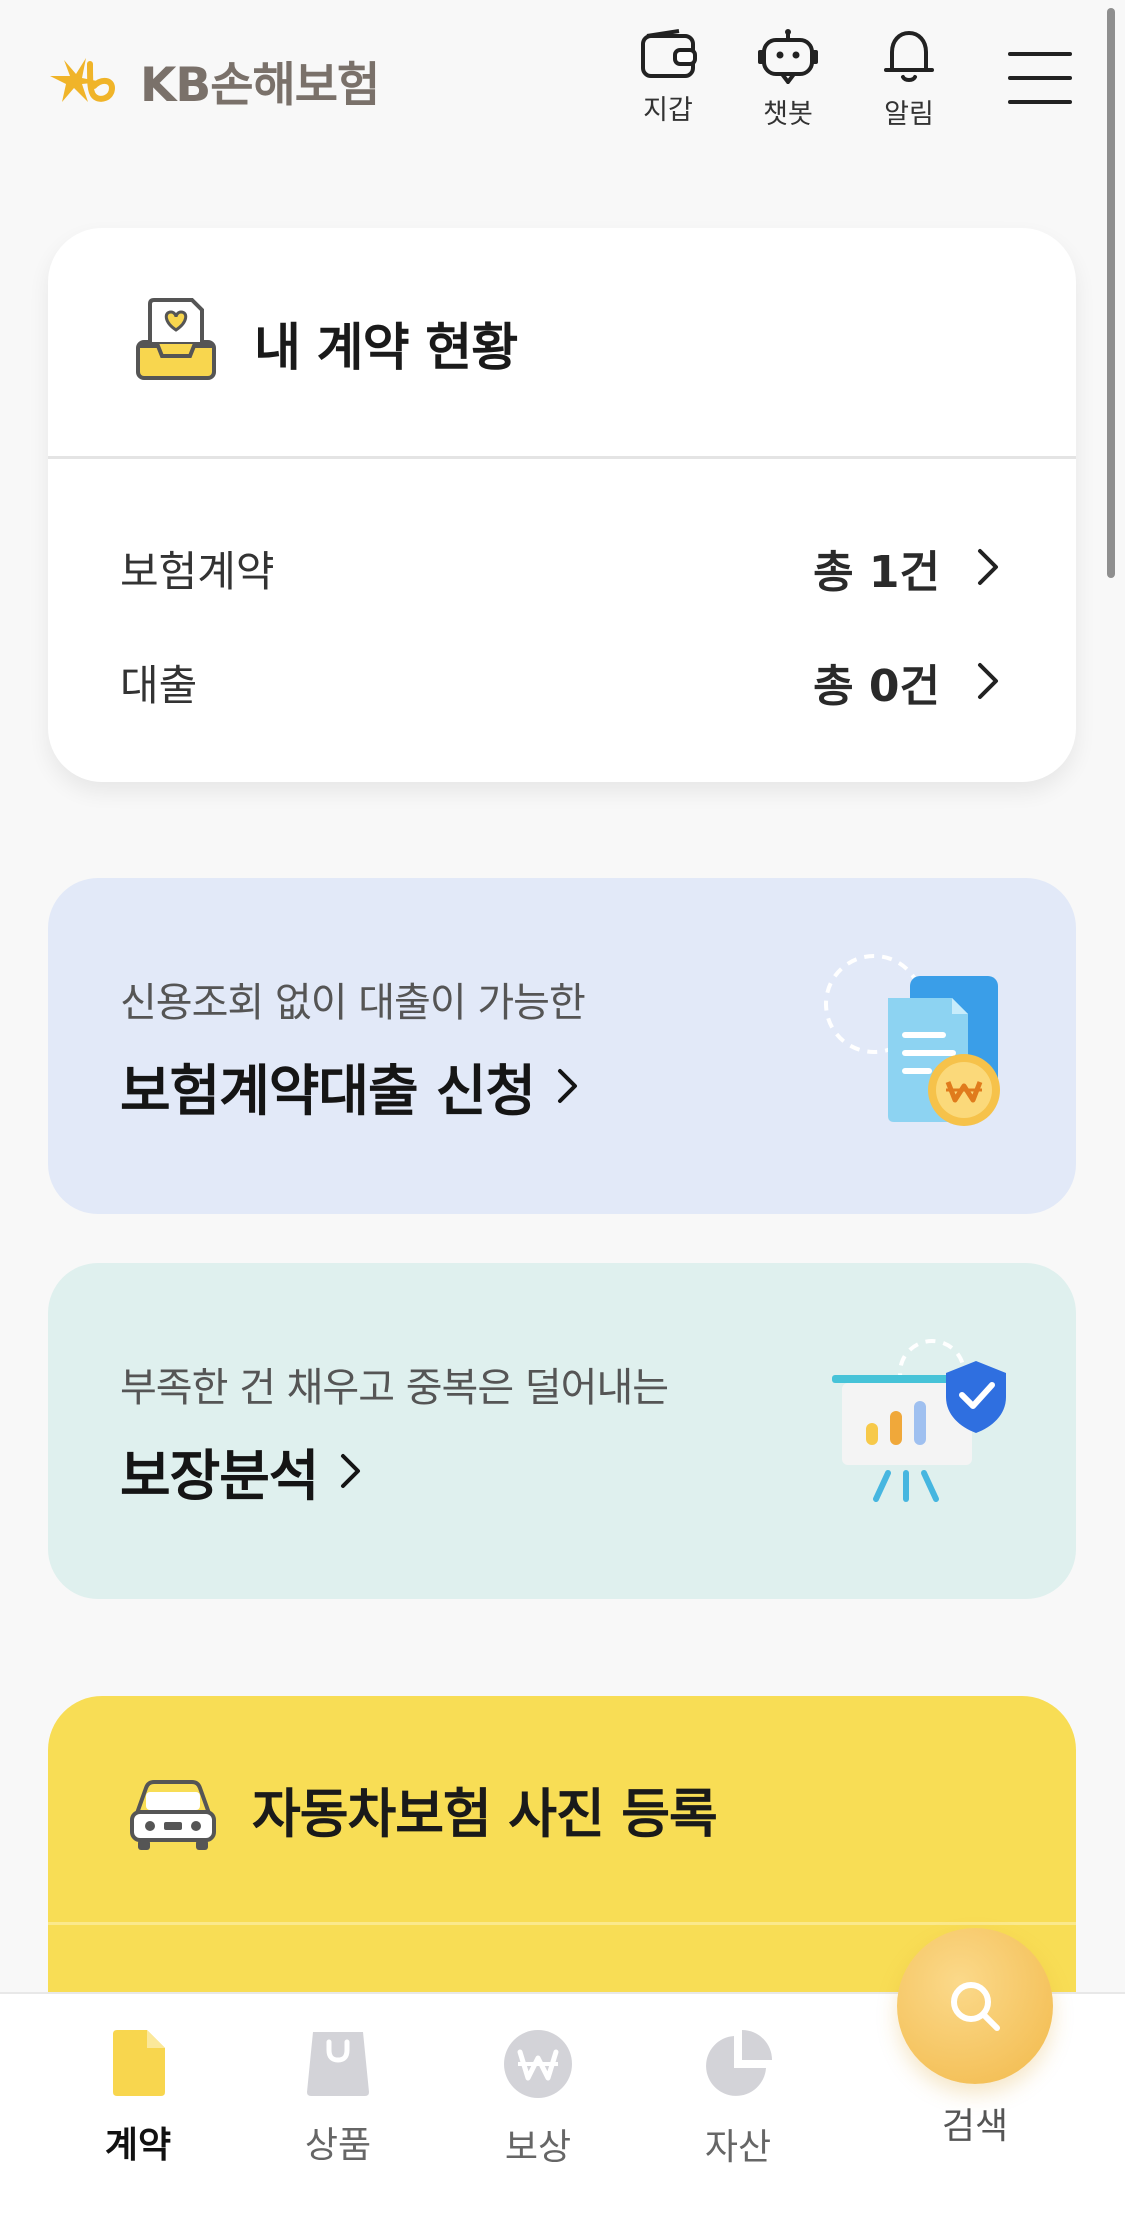  I want to click on kb-logo: KB손해보험, so click(213, 80).